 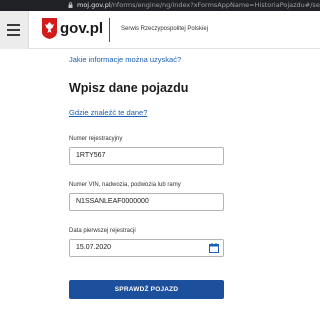 I want to click on hamburger-icon, so click(x=13, y=25).